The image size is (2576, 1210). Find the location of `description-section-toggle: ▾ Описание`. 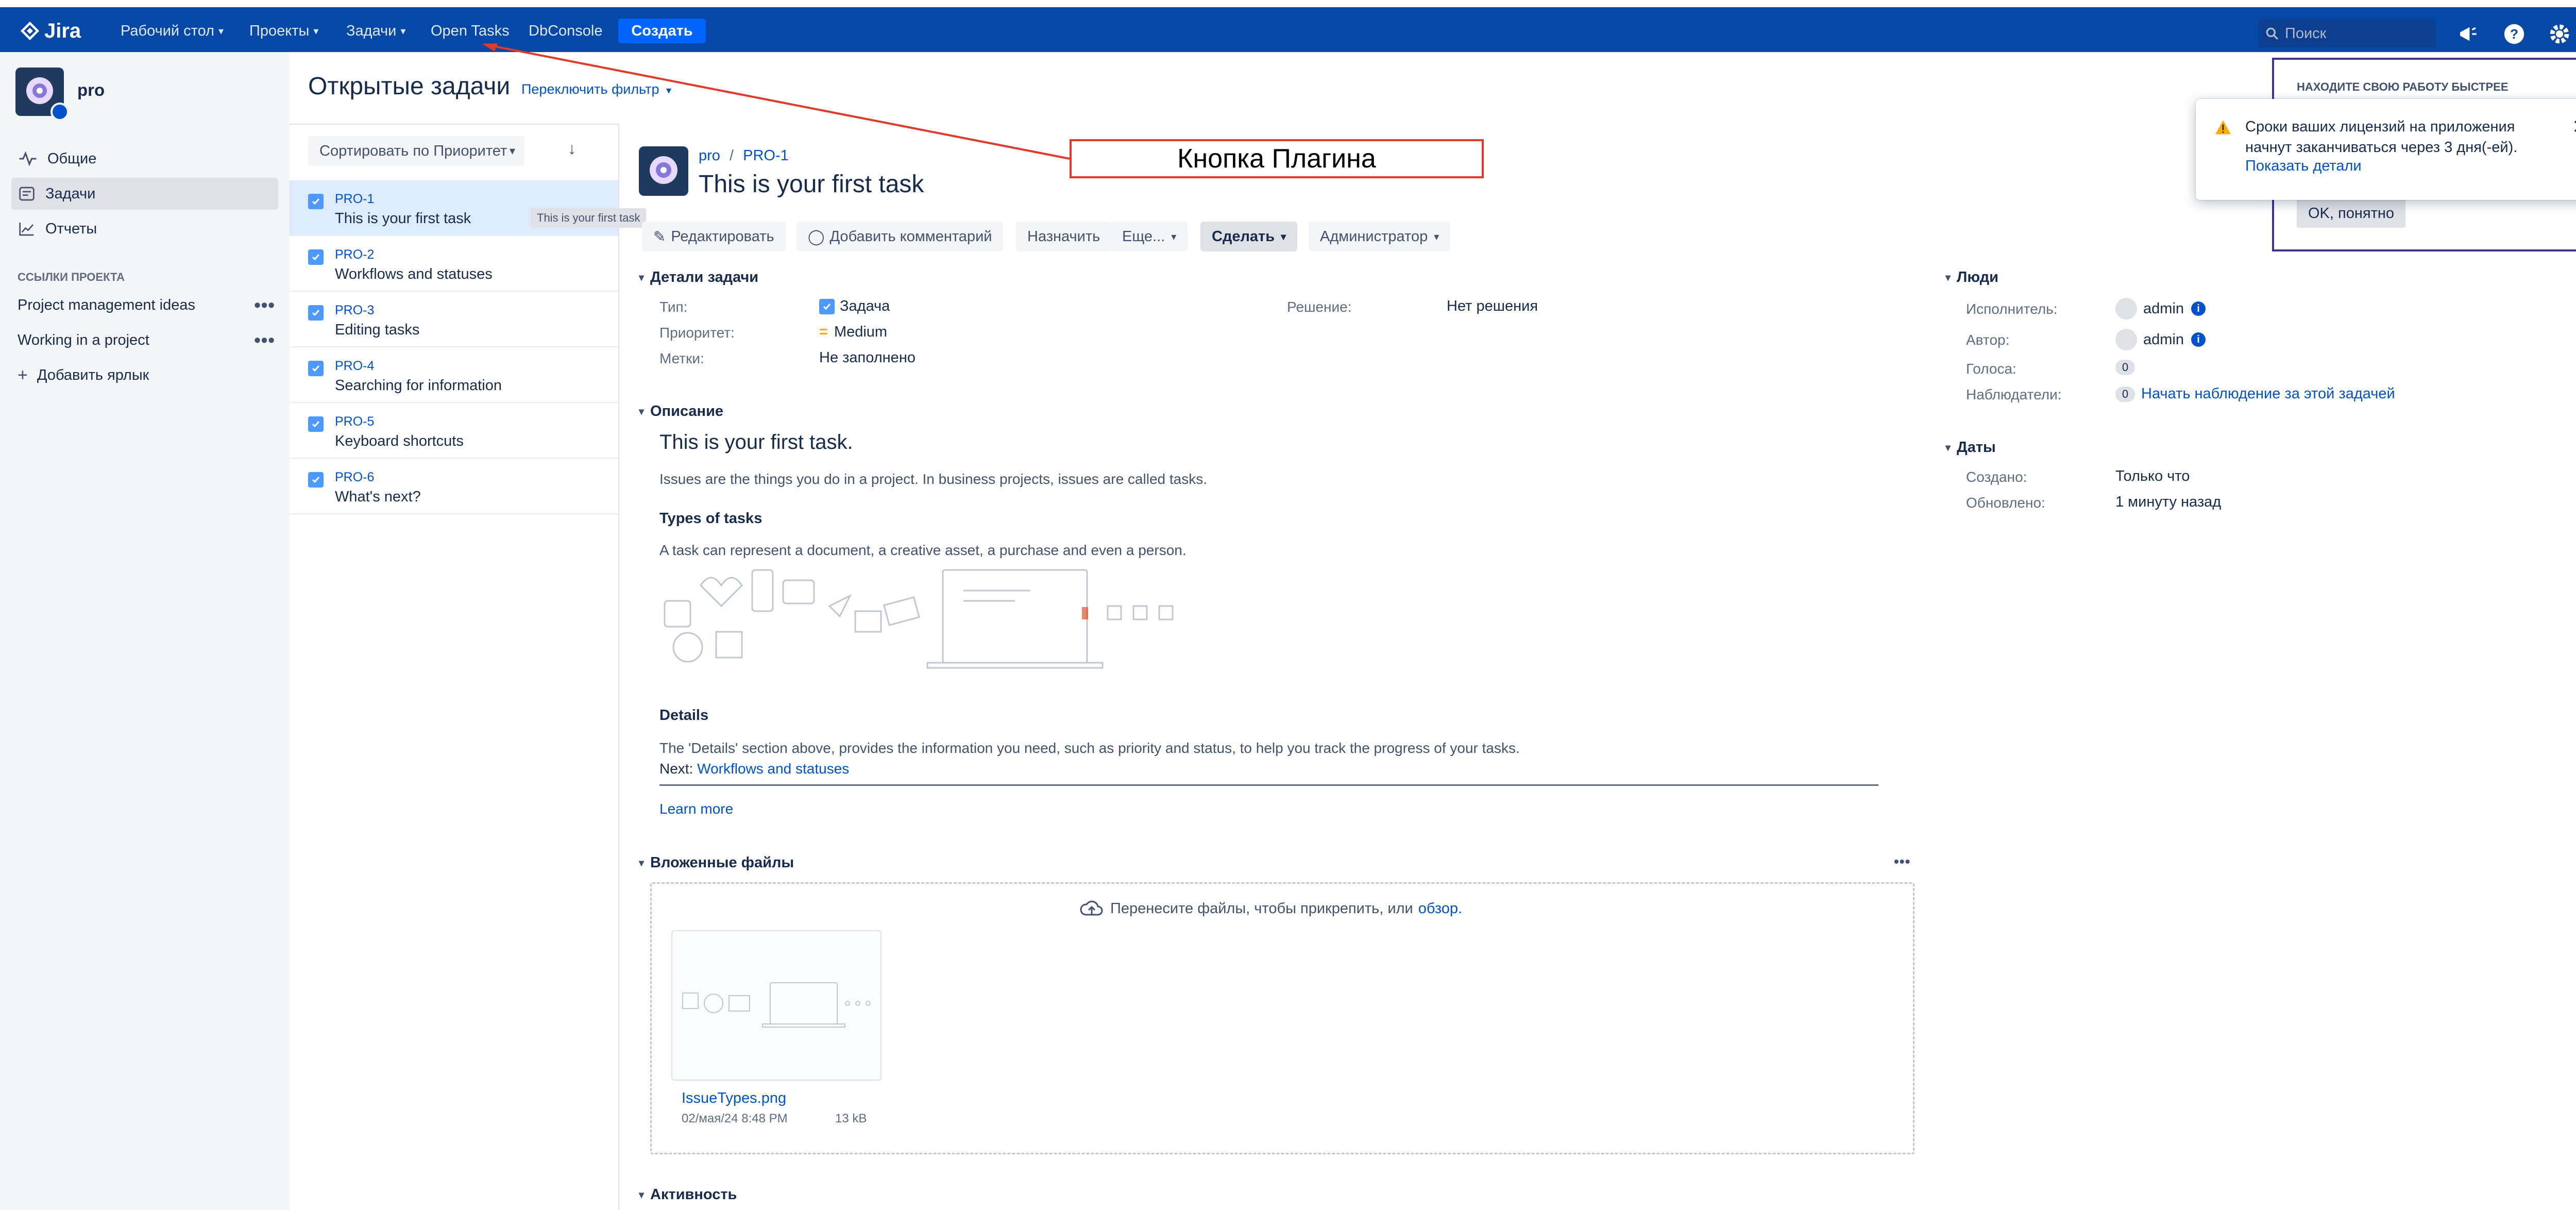

description-section-toggle: ▾ Описание is located at coordinates (681, 411).